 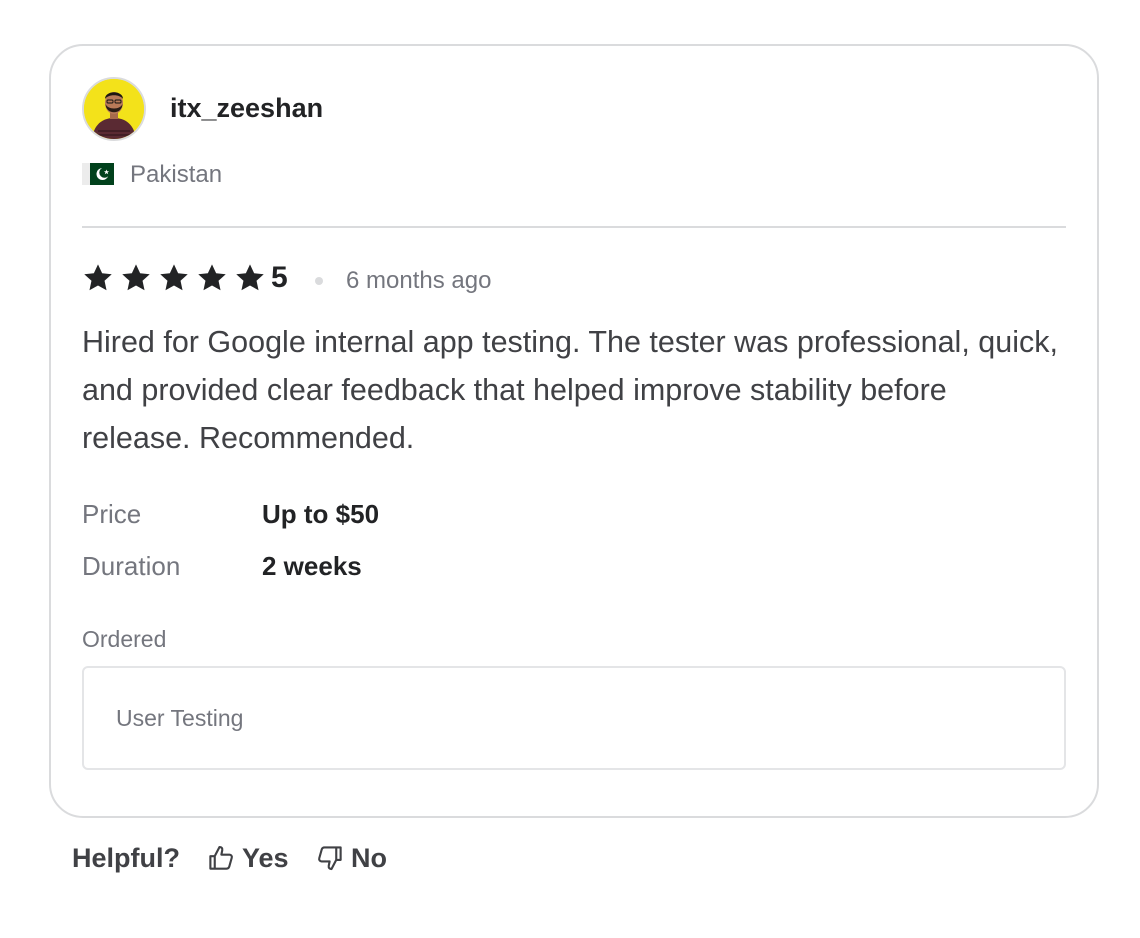 I want to click on helpful-no-label: No, so click(x=369, y=858).